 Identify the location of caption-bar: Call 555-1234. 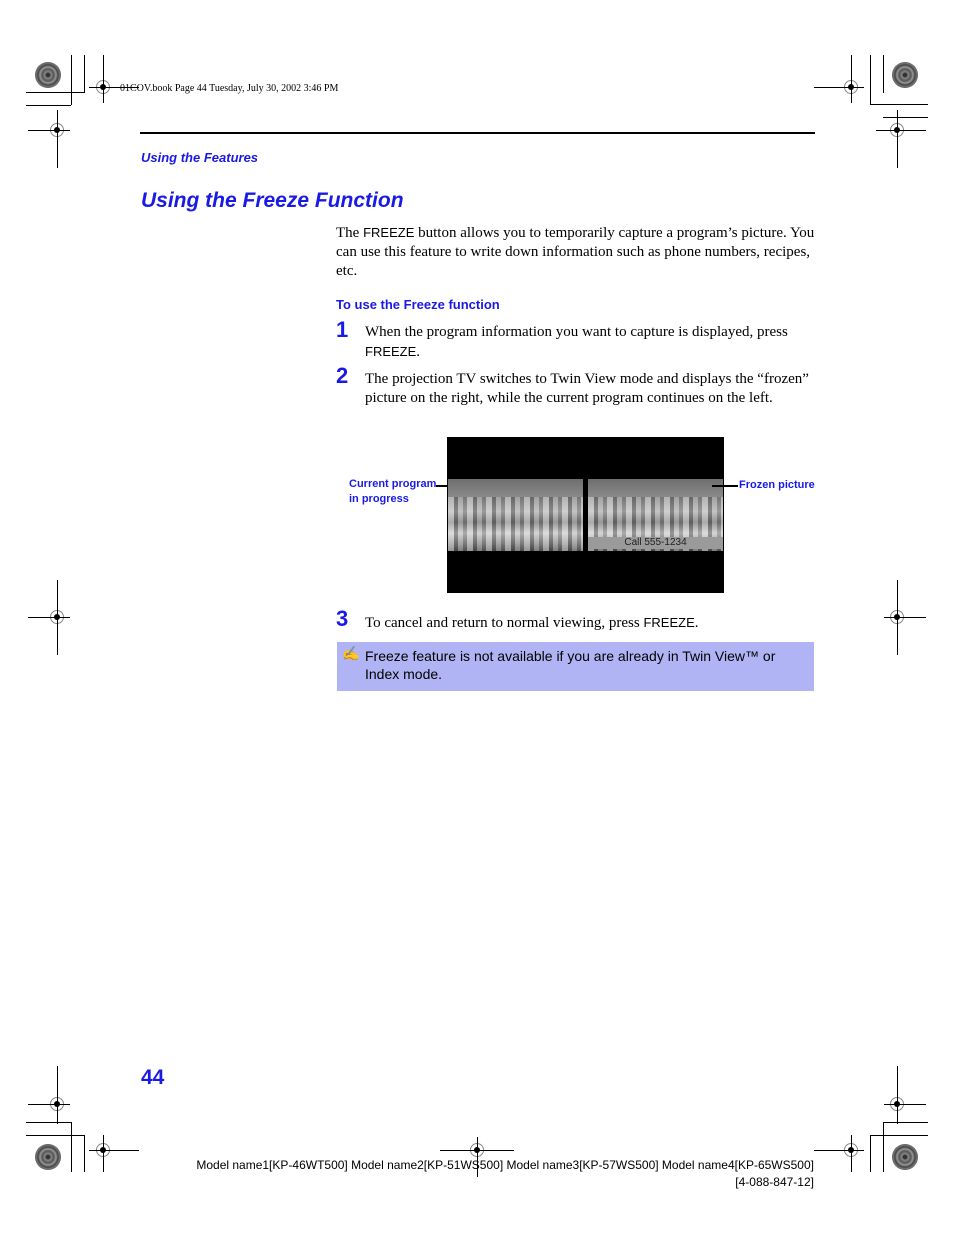
(655, 543).